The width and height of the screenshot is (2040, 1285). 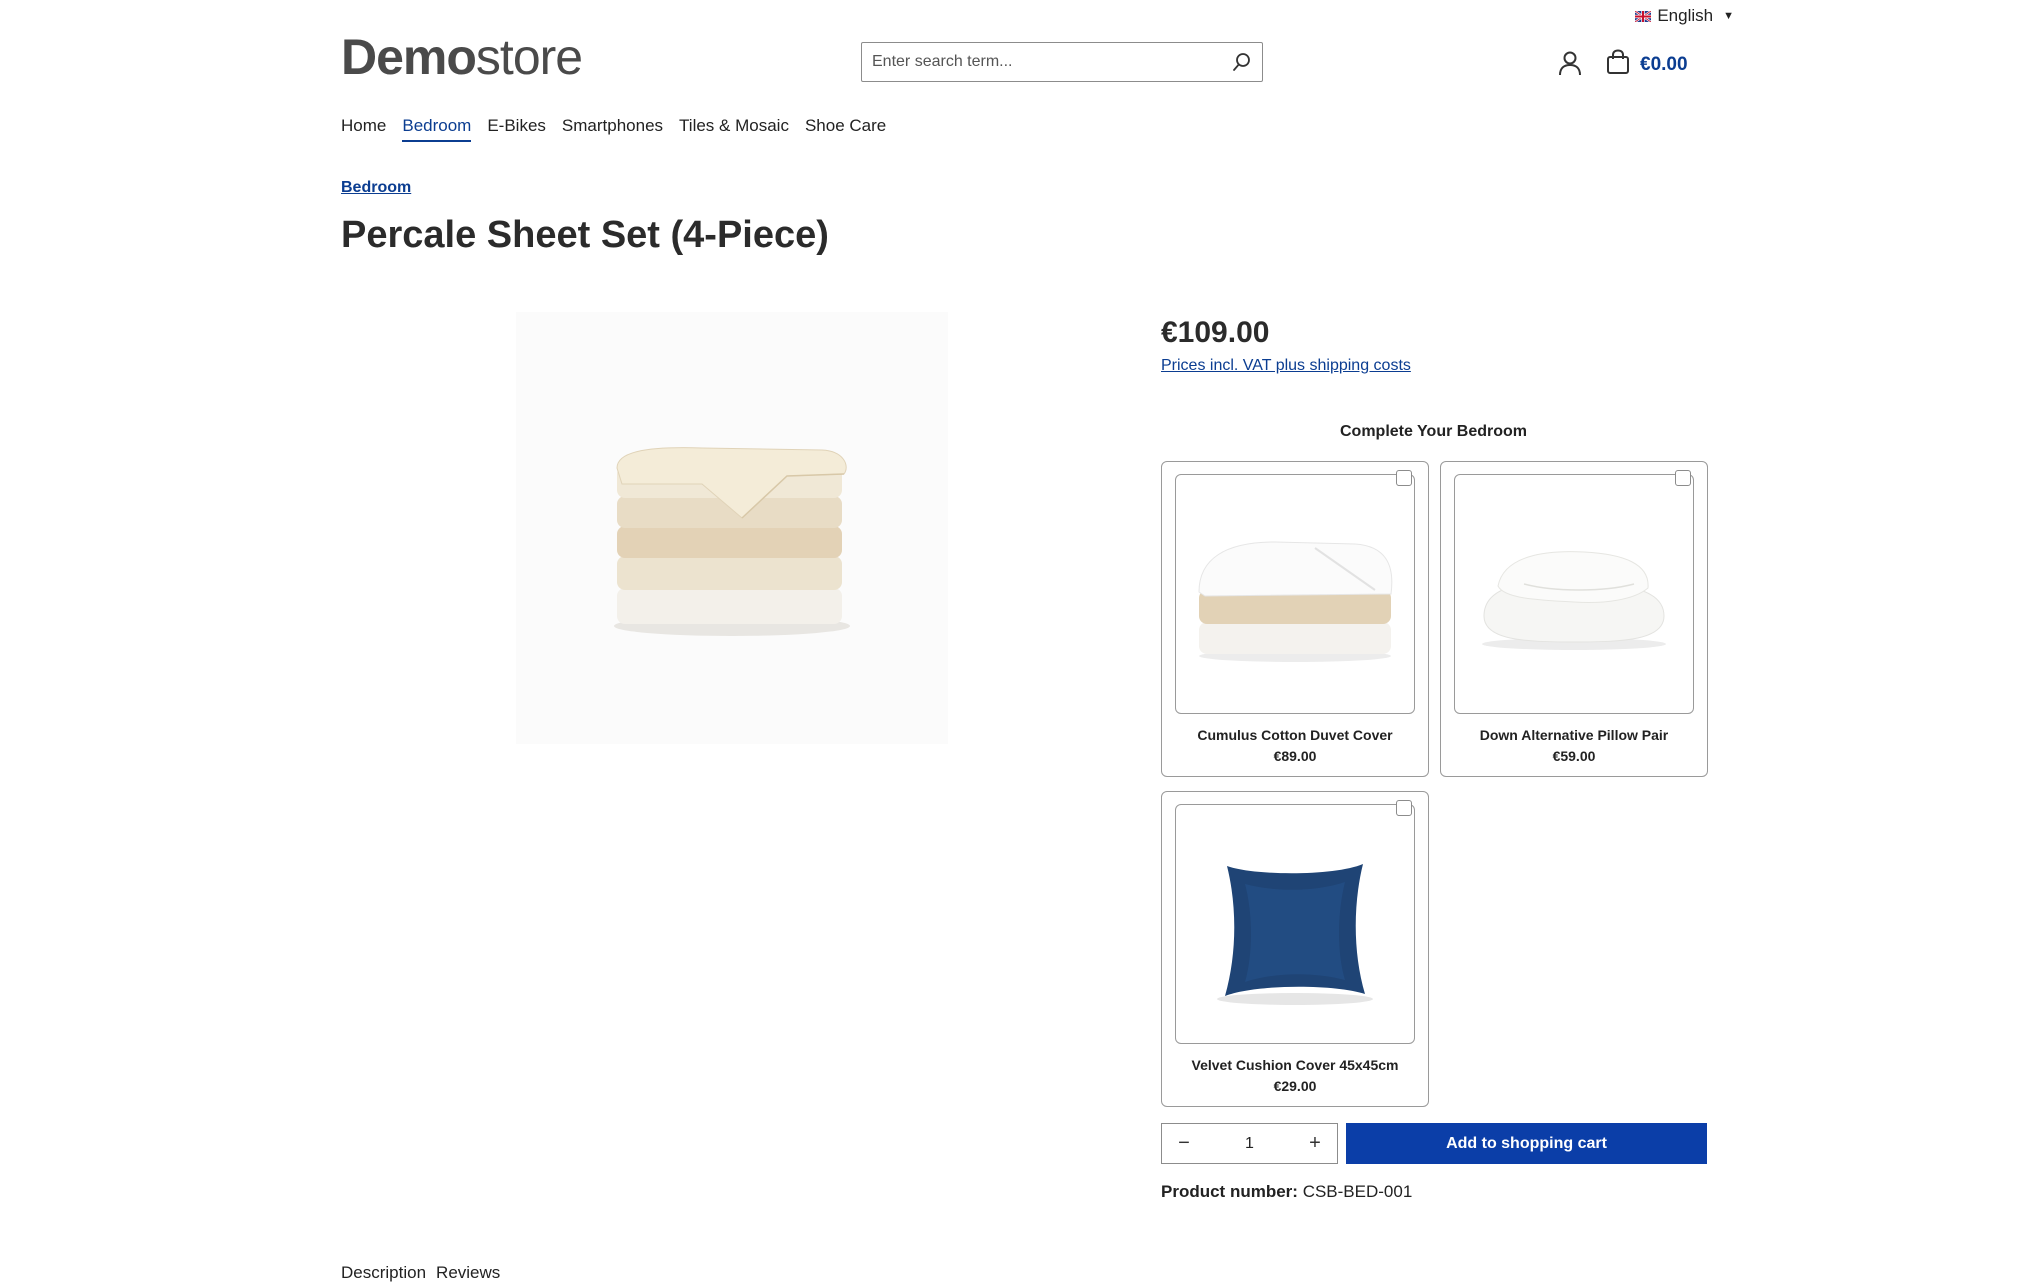 I want to click on product-number: Product number: CSB-BED-001, so click(x=1286, y=1192).